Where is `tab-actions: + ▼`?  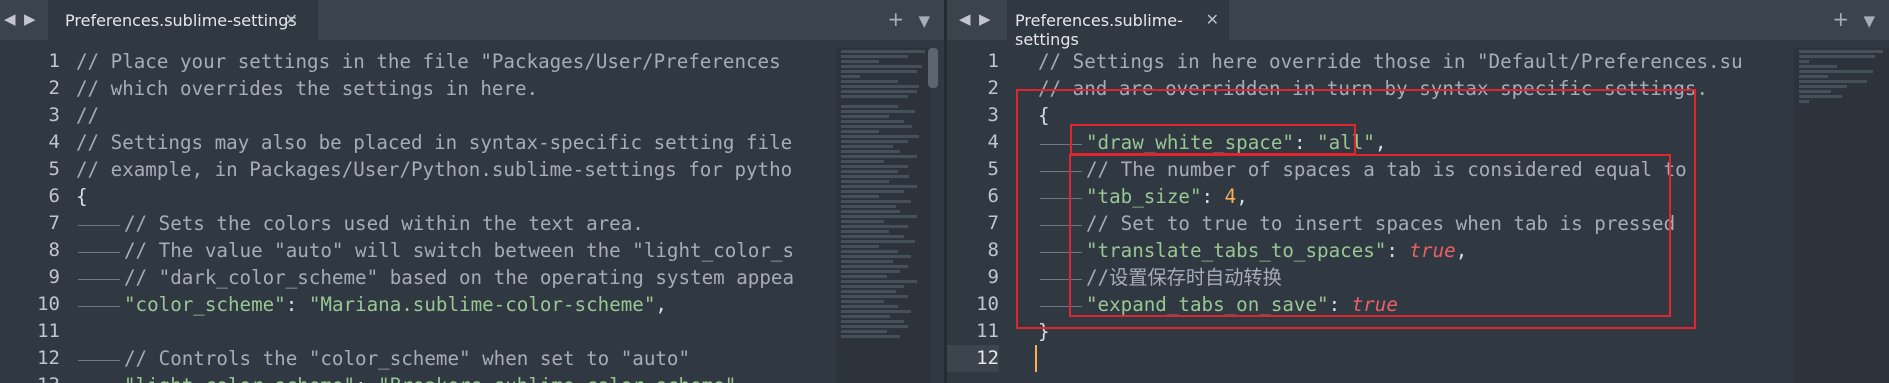
tab-actions: + ▼ is located at coordinates (1849, 19).